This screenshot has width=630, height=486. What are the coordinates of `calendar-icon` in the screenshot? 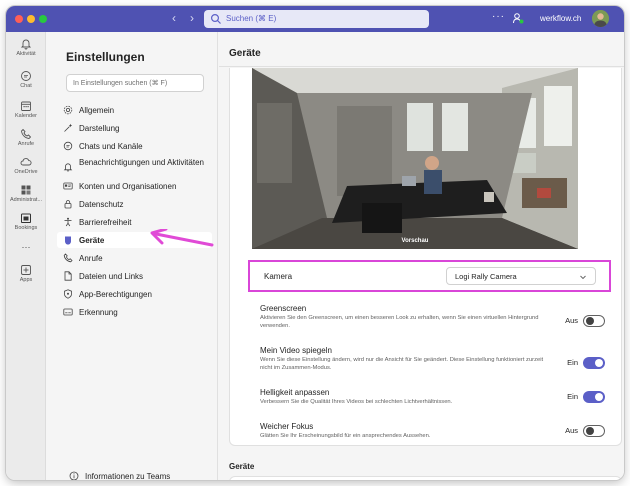 It's located at (26, 106).